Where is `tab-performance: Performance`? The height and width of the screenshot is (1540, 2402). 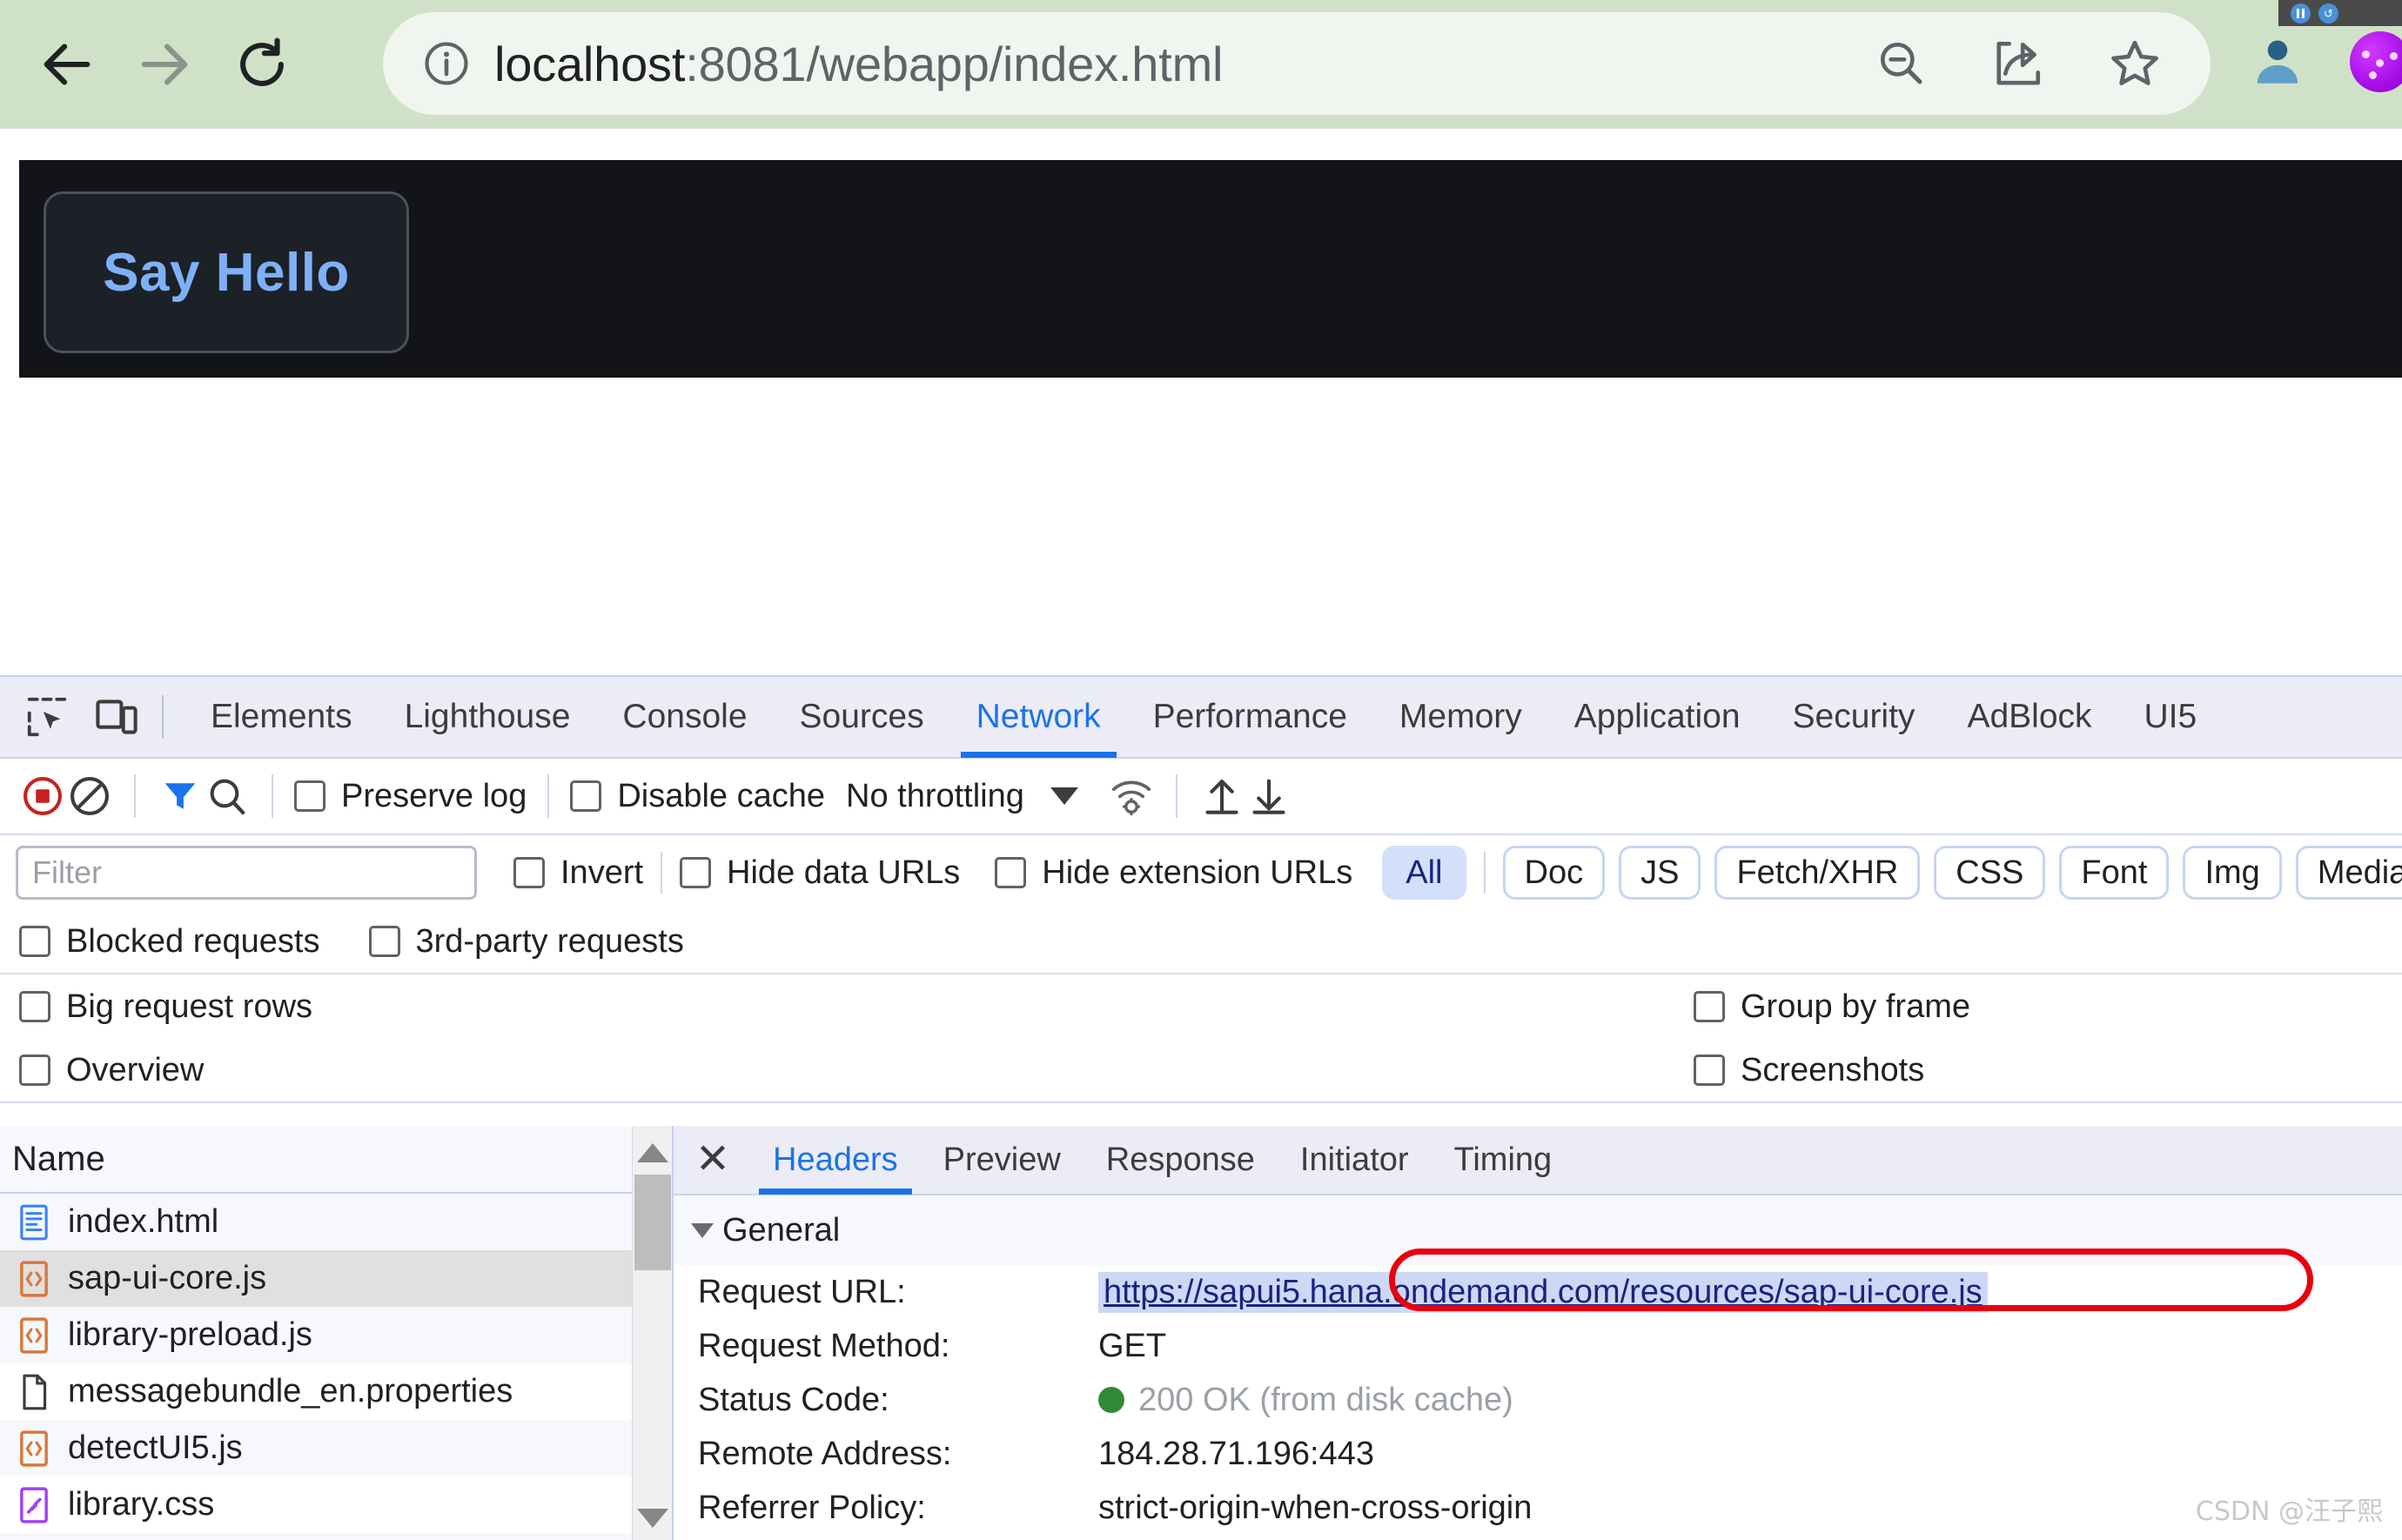 tab-performance: Performance is located at coordinates (1250, 717).